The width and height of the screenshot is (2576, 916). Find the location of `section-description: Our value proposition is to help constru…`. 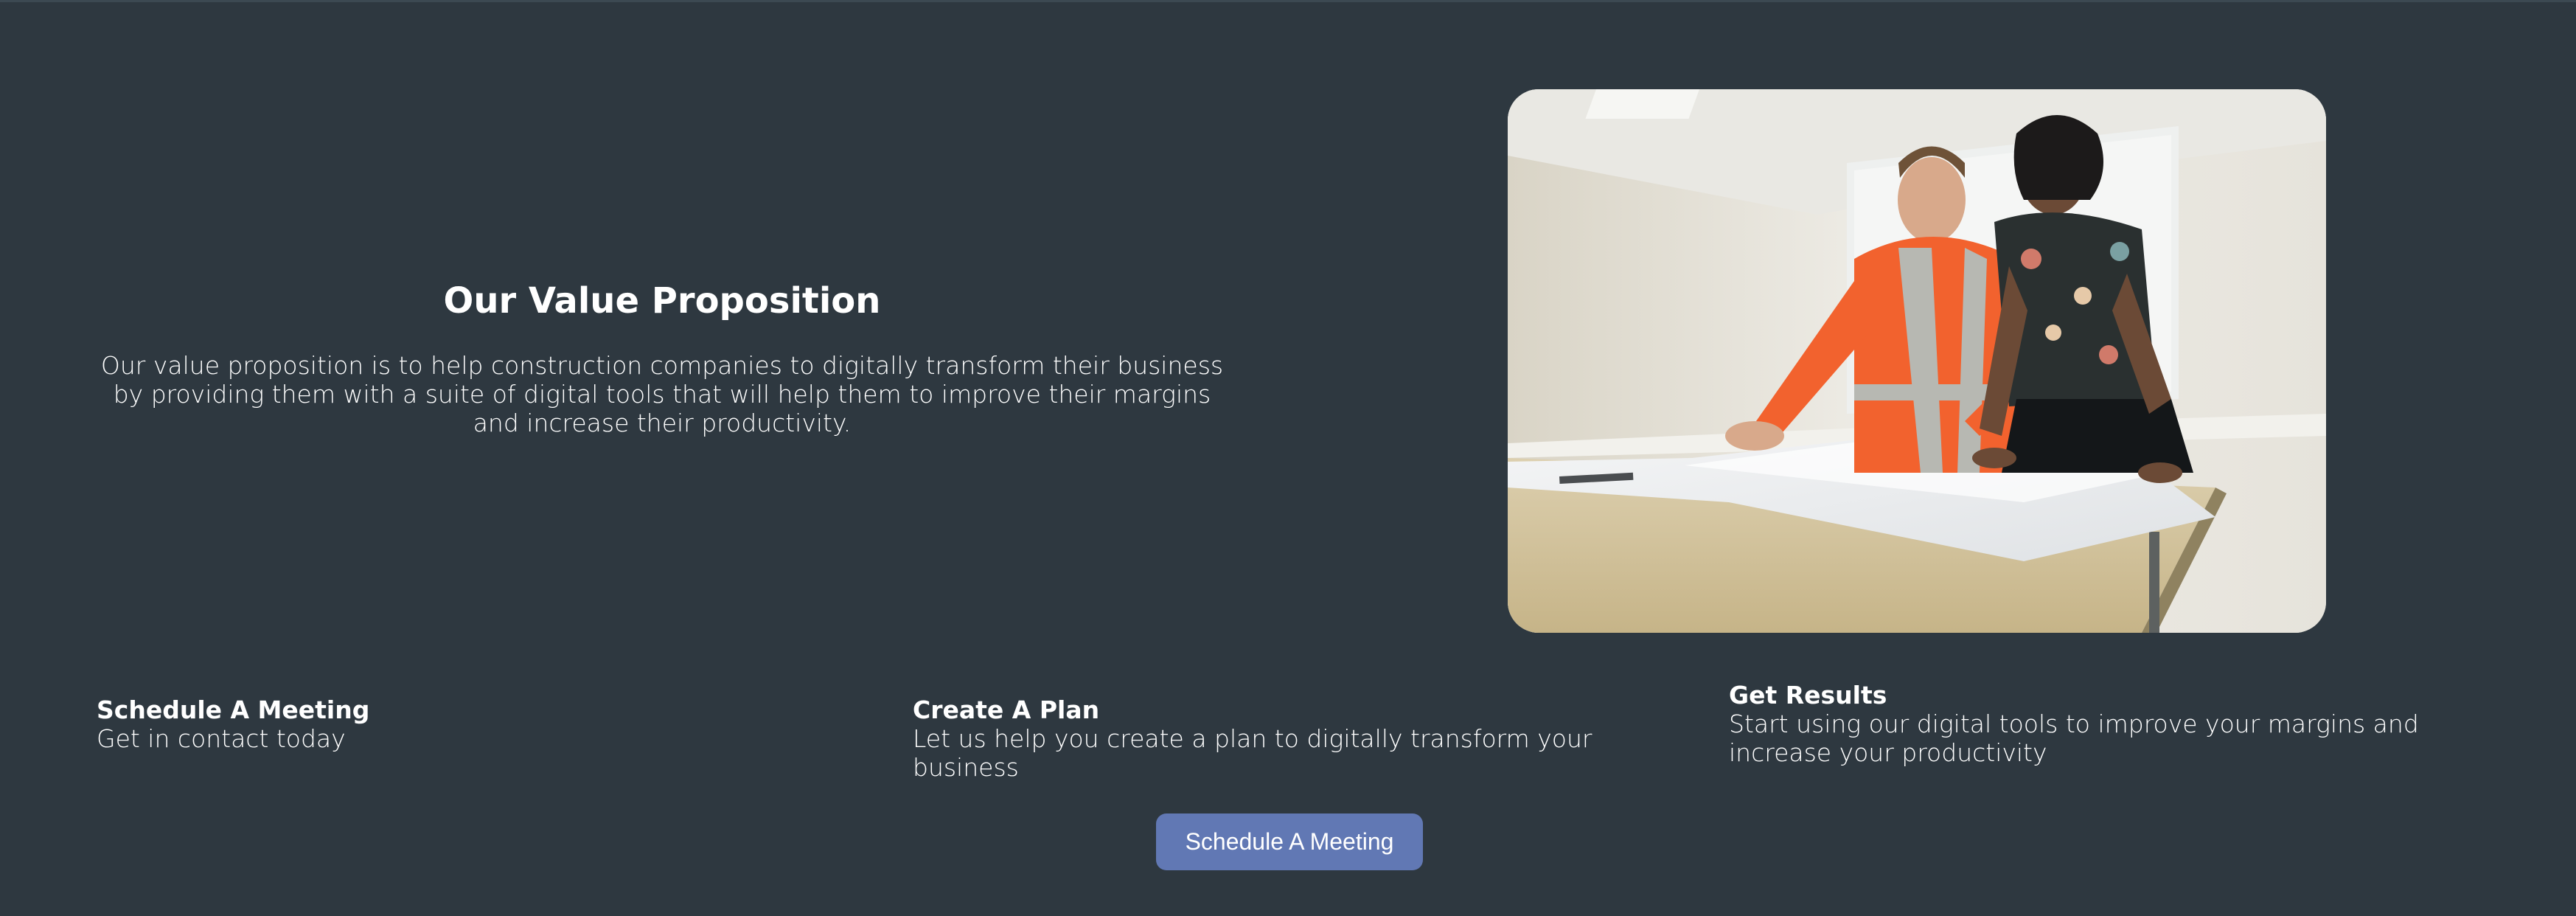

section-description: Our value proposition is to help constru… is located at coordinates (662, 393).